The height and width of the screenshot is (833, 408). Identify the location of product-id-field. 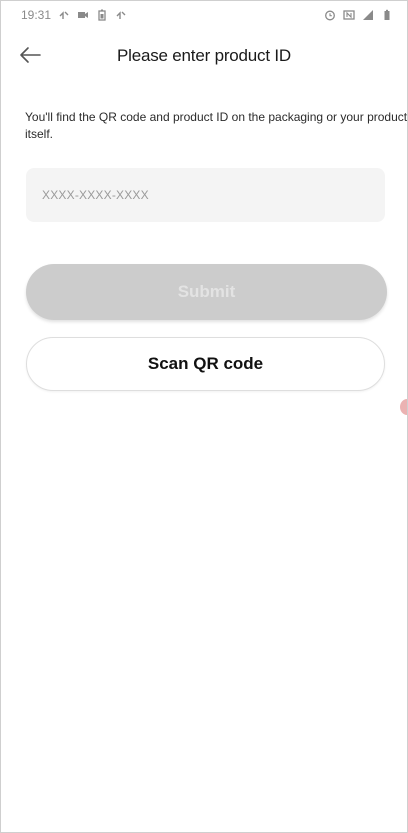
(205, 195).